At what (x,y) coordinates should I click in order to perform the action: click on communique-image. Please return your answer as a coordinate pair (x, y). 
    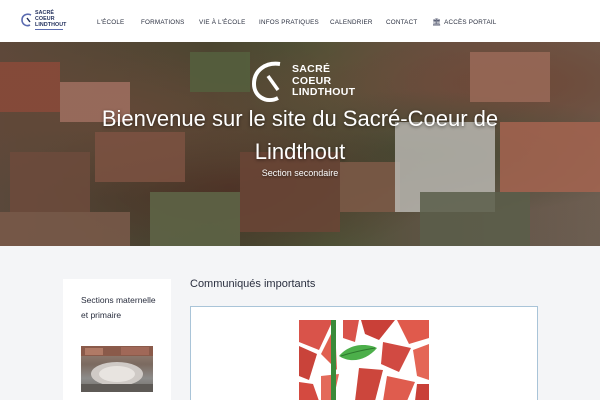
    Looking at the image, I should click on (364, 360).